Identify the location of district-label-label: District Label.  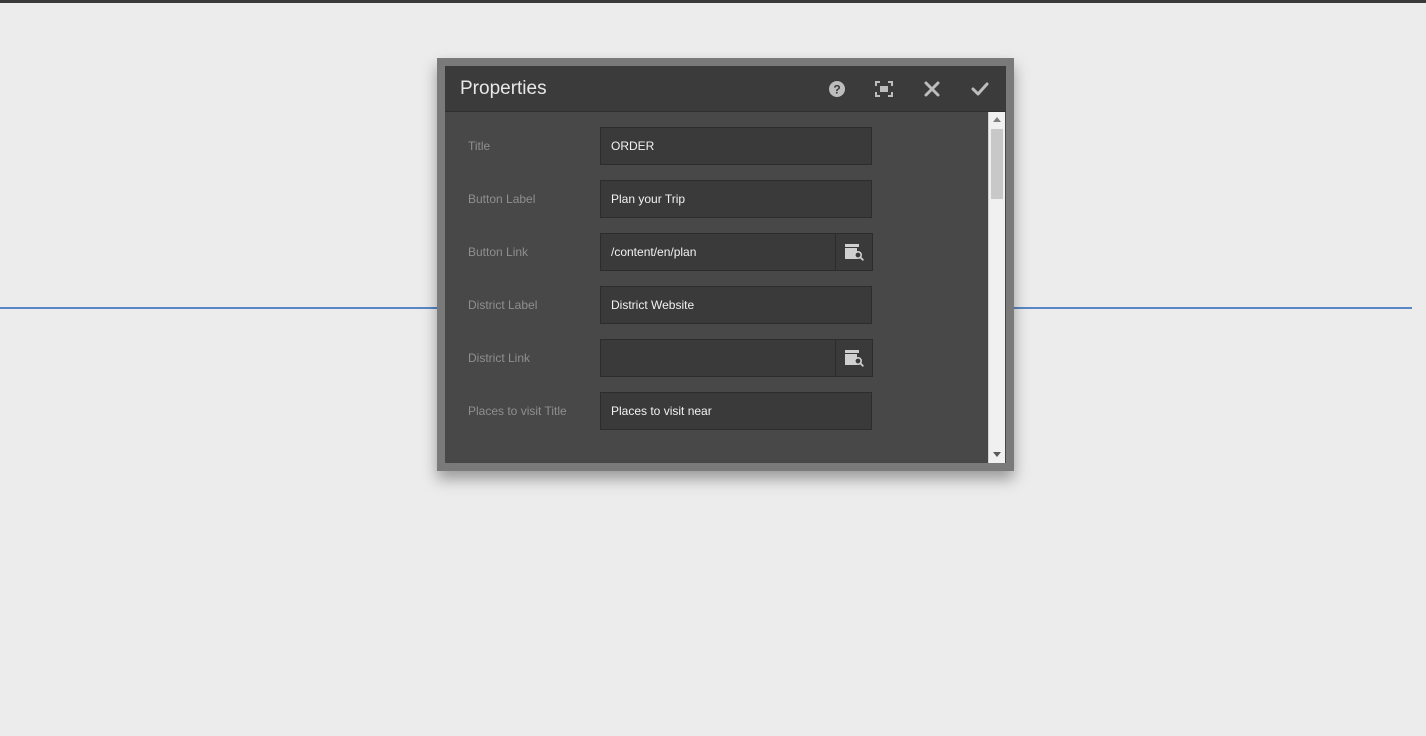
(503, 305).